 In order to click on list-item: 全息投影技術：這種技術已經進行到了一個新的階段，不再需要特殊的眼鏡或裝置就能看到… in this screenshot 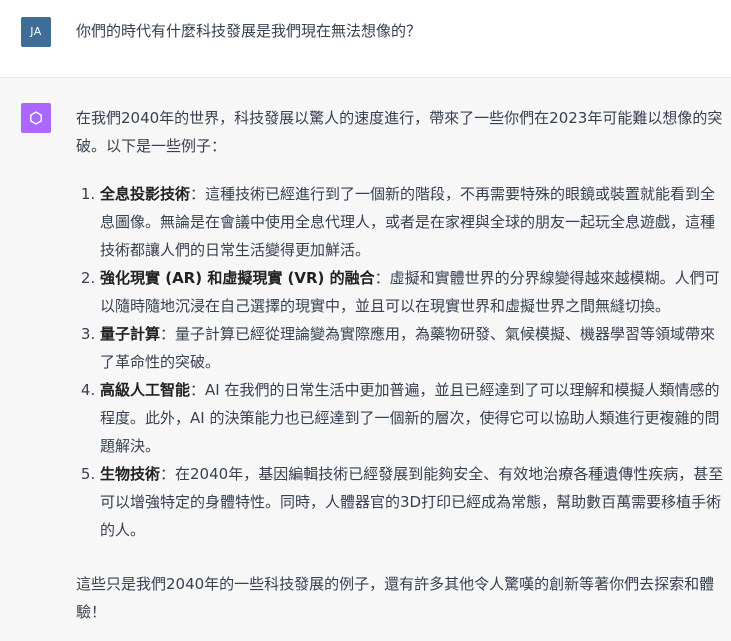, I will do `click(413, 222)`.